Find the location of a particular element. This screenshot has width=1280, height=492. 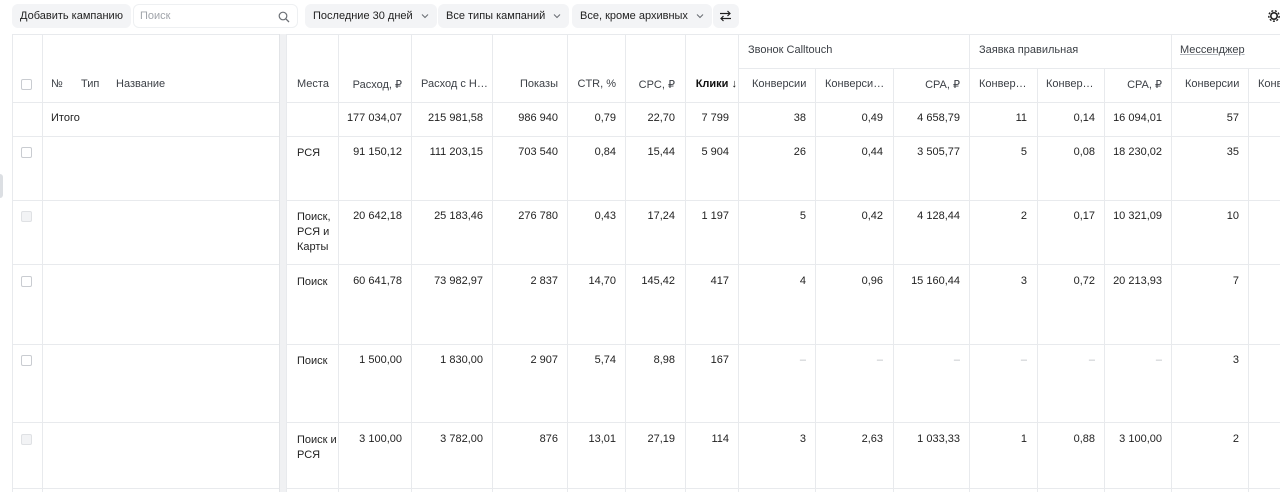

period-label: Последние 30 дней is located at coordinates (363, 16).